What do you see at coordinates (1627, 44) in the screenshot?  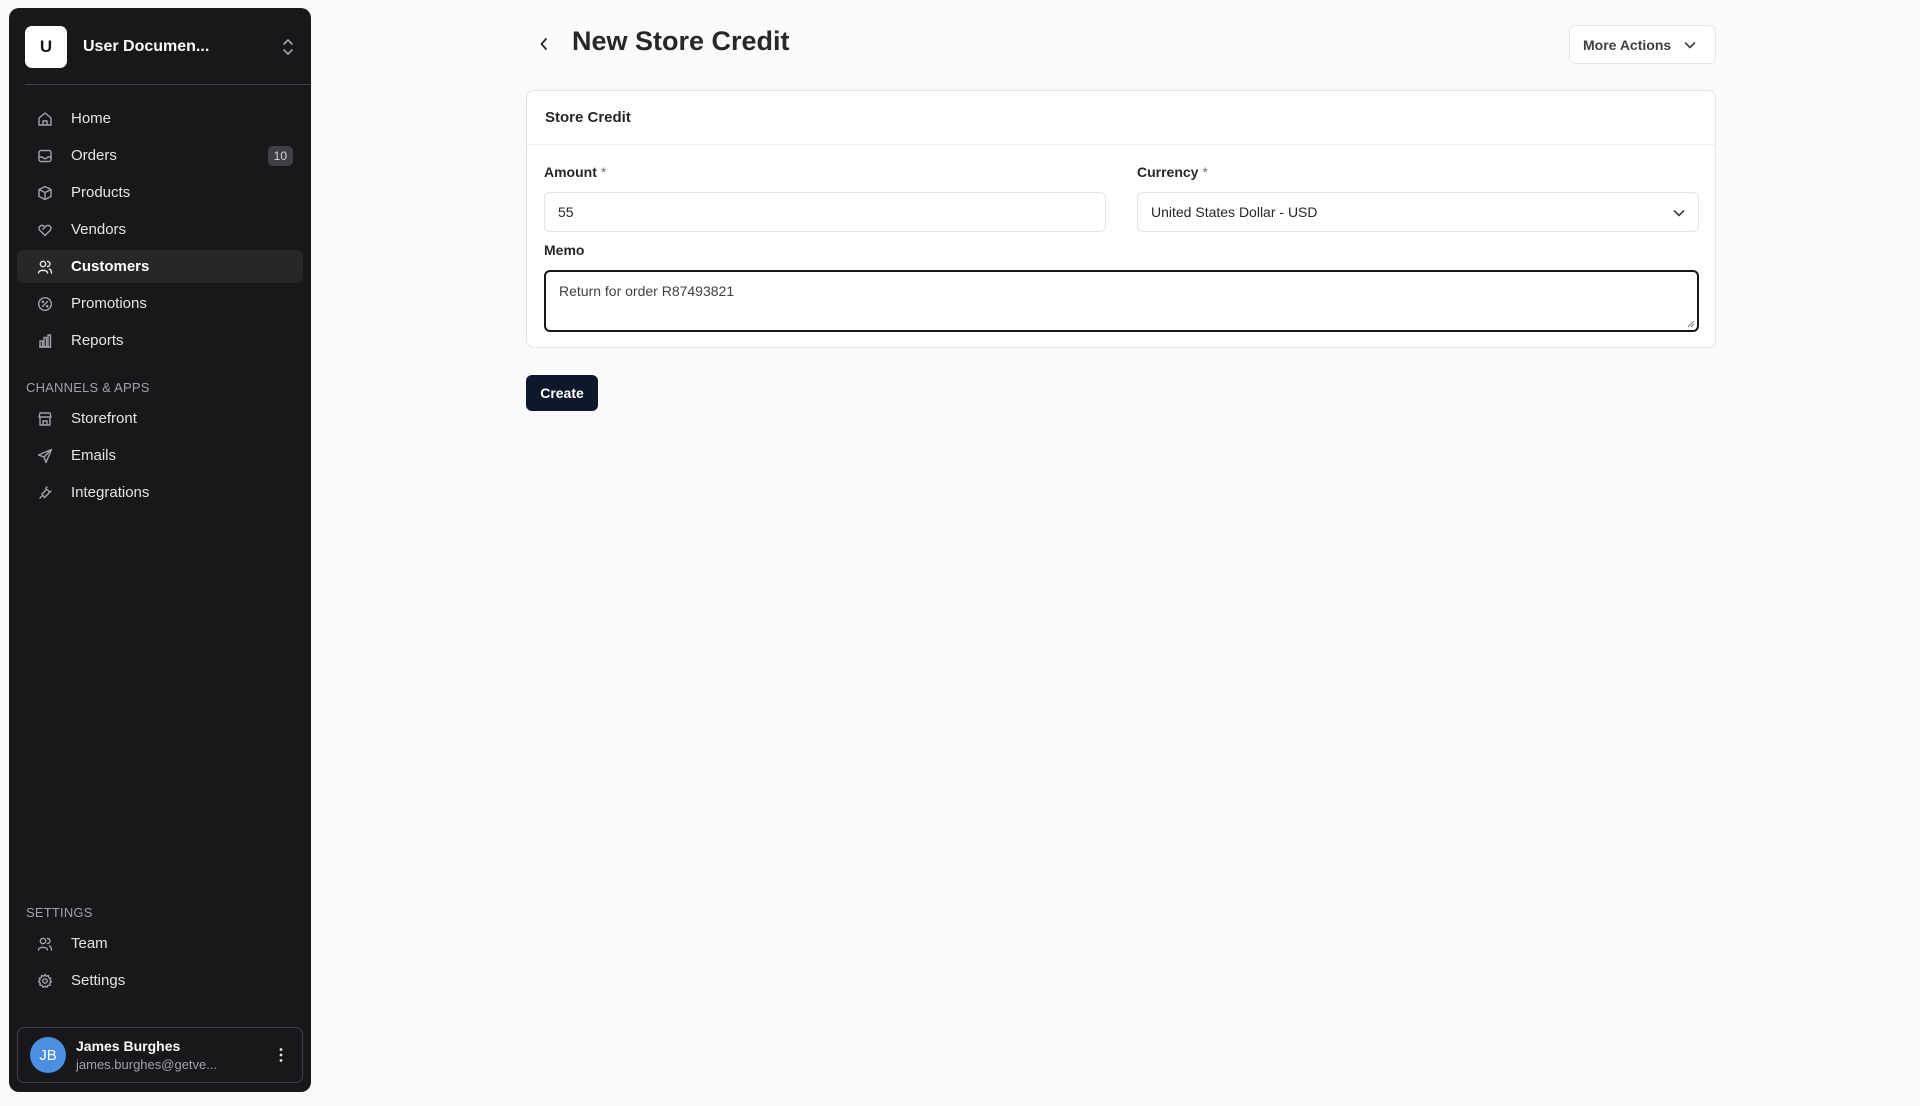 I see `more-actions-label: More Actions` at bounding box center [1627, 44].